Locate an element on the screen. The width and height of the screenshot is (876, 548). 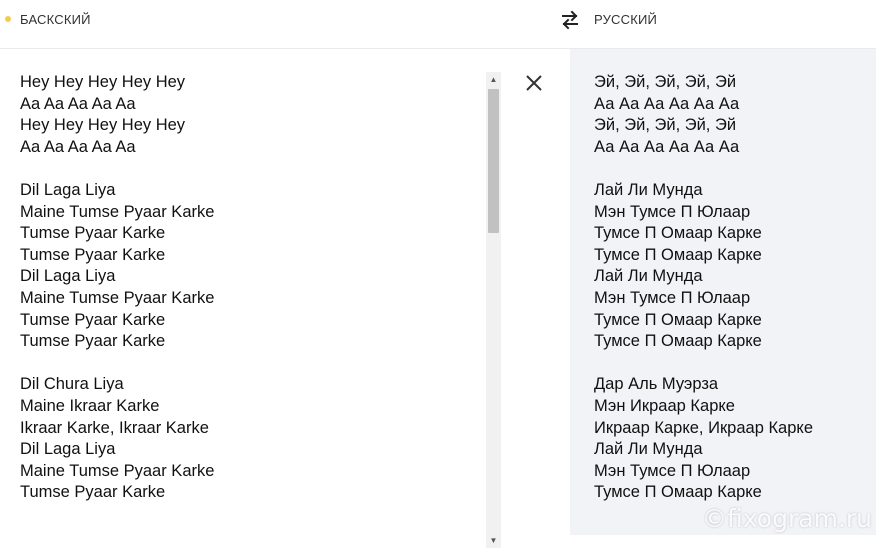
close-icon is located at coordinates (534, 83).